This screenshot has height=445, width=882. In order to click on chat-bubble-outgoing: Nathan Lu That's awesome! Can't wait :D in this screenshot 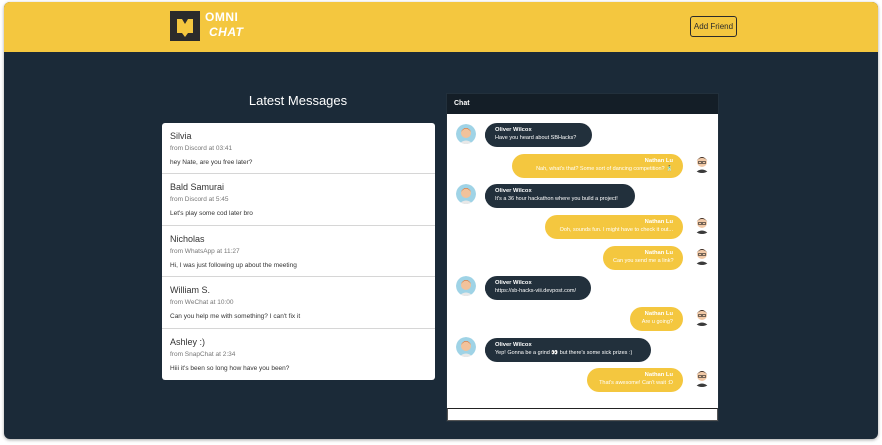, I will do `click(635, 380)`.